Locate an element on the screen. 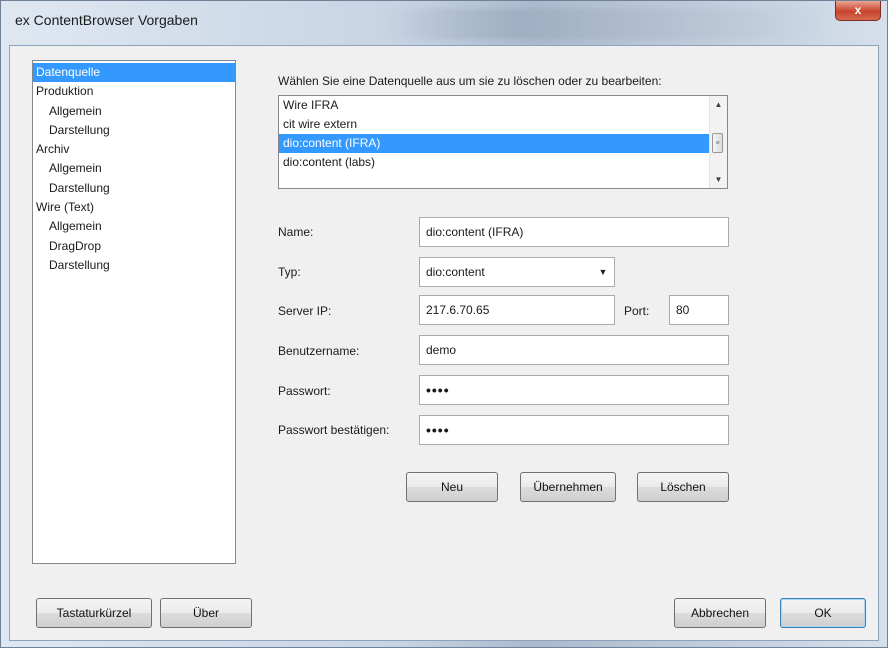  username-label: Benutzername: is located at coordinates (319, 351).